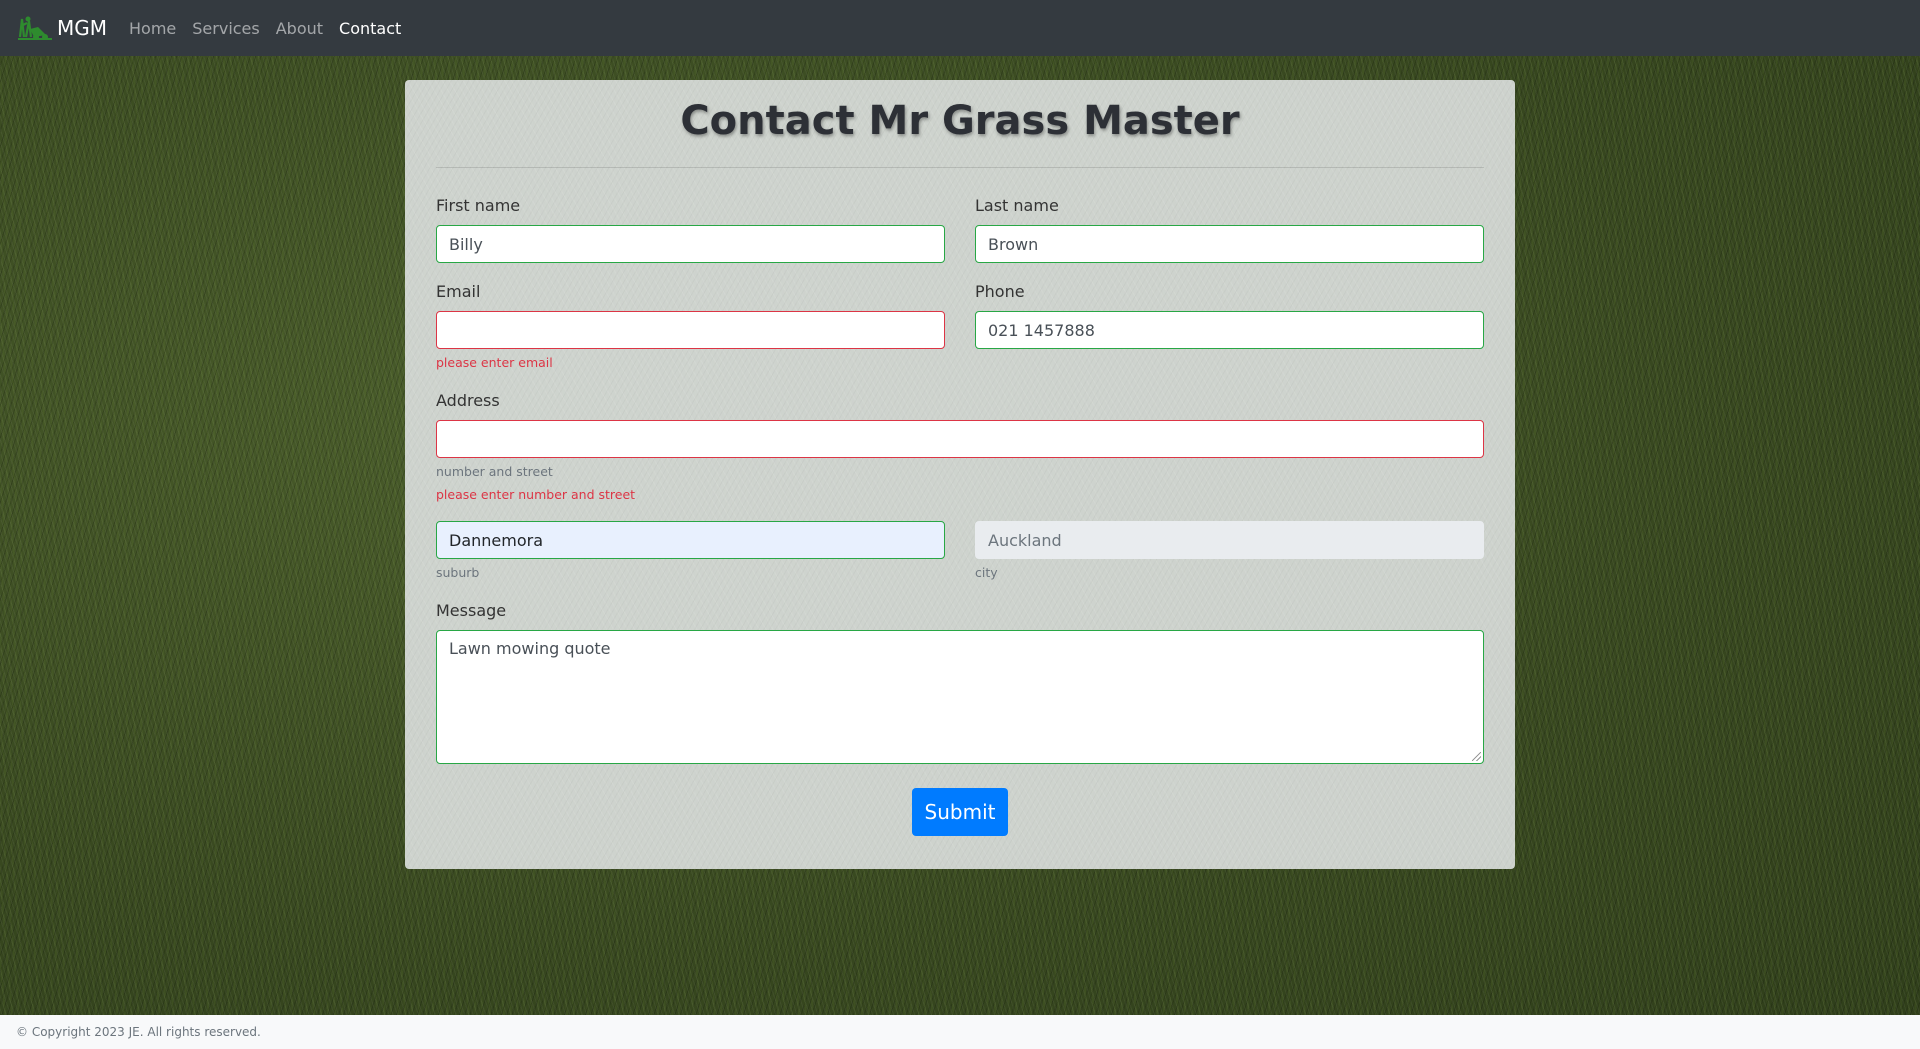 The height and width of the screenshot is (1049, 1920). What do you see at coordinates (1000, 291) in the screenshot?
I see `phone-label: Phone` at bounding box center [1000, 291].